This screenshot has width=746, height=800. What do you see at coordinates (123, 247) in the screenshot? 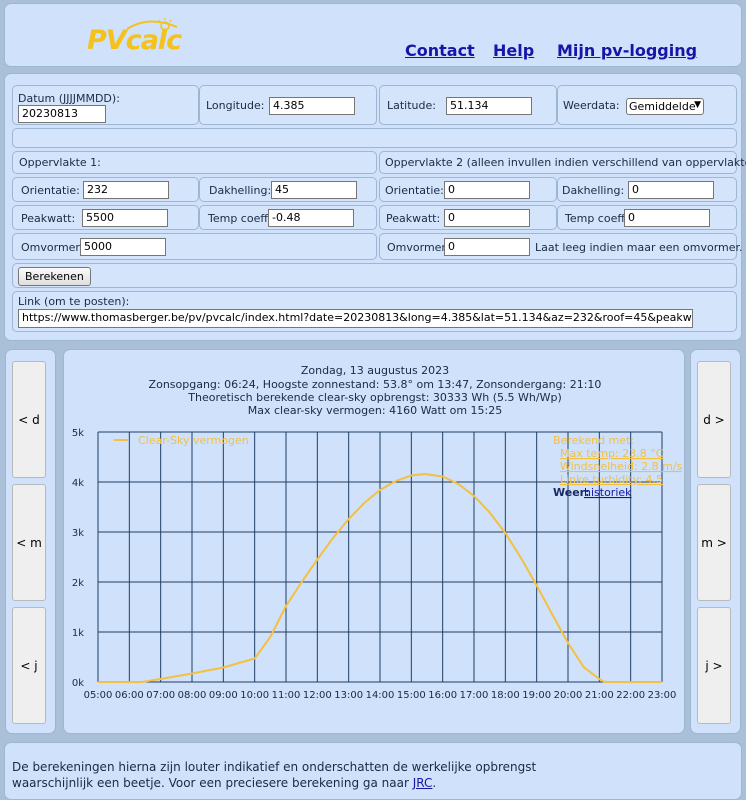
I see `s1-omvormer-input: 5000` at bounding box center [123, 247].